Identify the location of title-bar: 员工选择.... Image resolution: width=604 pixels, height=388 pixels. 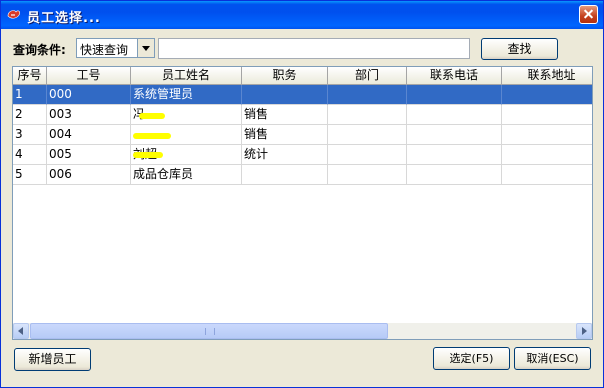
(302, 15).